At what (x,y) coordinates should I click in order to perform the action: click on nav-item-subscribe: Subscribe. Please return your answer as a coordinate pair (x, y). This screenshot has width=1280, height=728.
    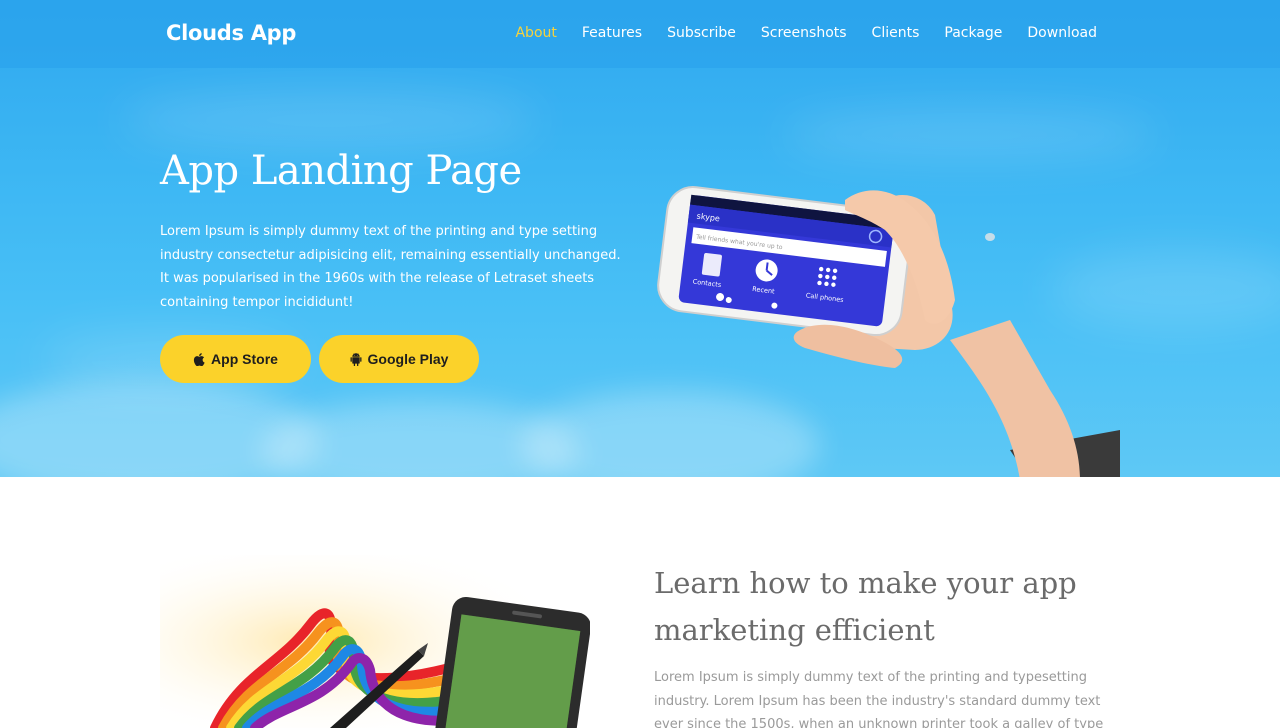
    Looking at the image, I should click on (701, 33).